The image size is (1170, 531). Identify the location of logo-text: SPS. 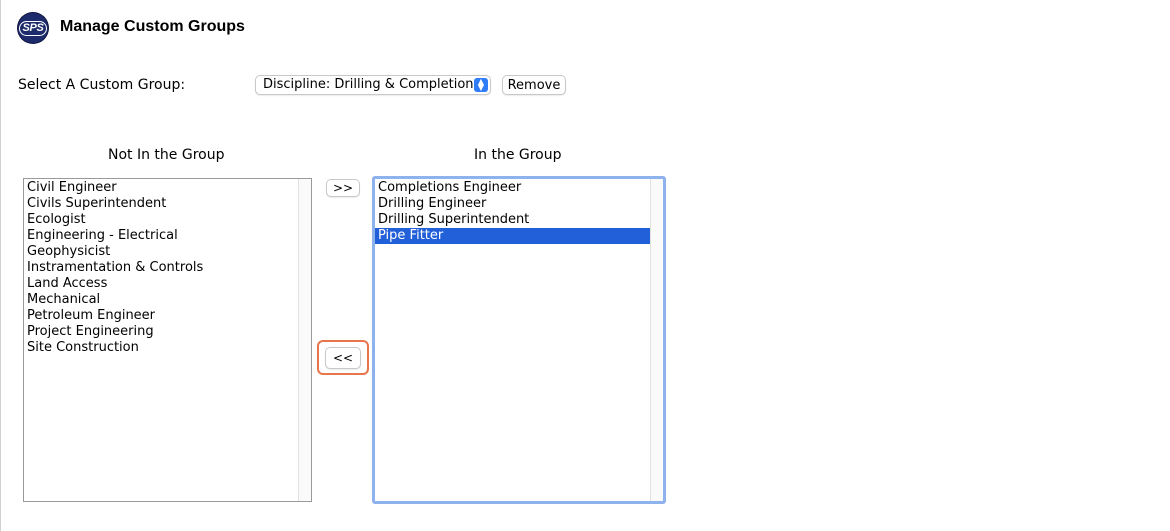
(33, 28).